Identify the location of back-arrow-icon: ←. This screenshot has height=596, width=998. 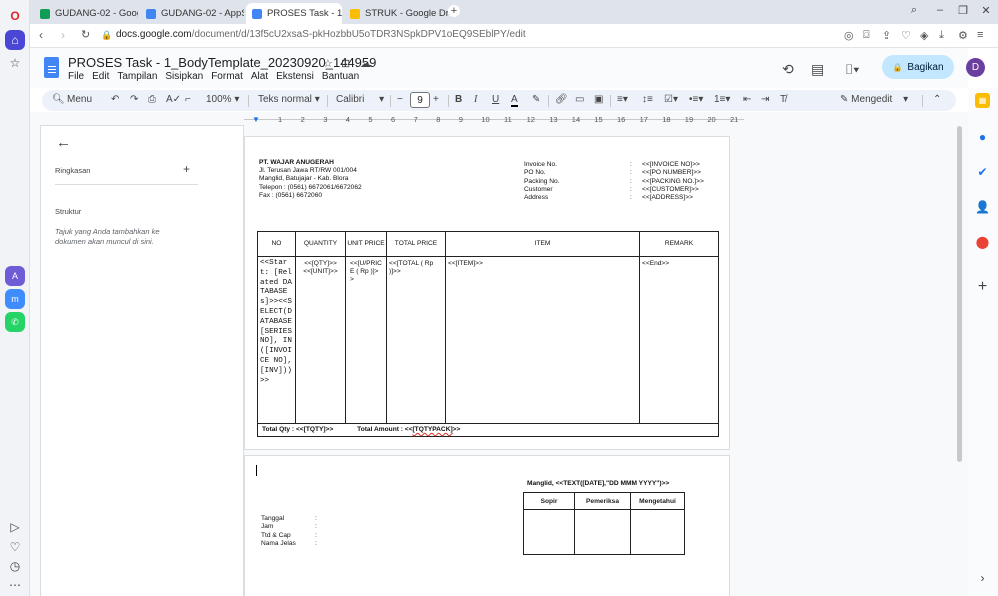
(63, 142).